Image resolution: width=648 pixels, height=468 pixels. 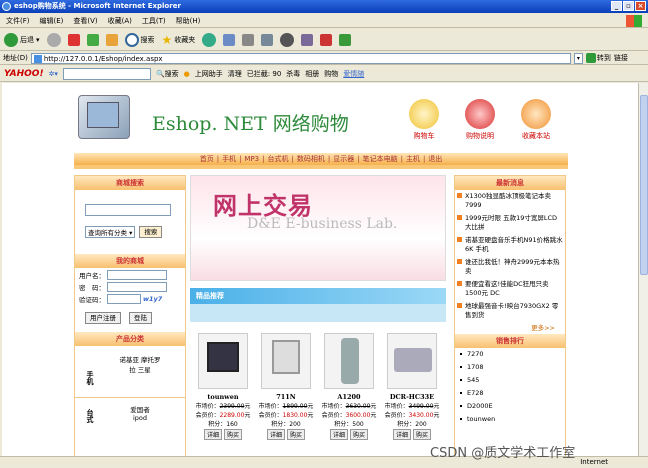 What do you see at coordinates (229, 39) in the screenshot?
I see `mail-button` at bounding box center [229, 39].